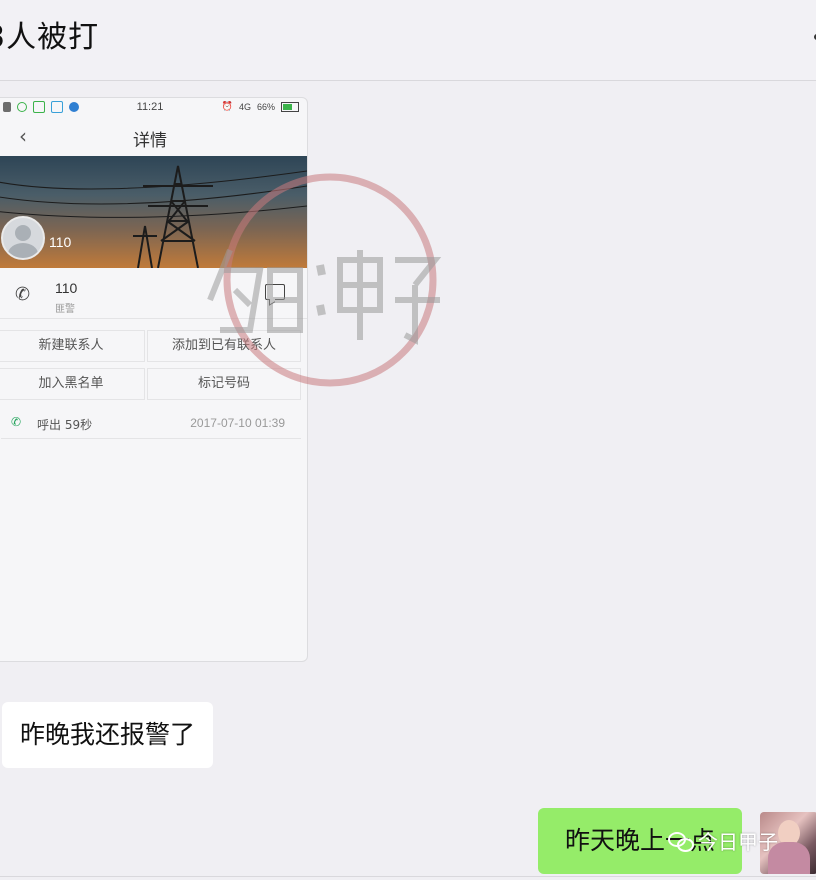  I want to click on battery-icon, so click(290, 106).